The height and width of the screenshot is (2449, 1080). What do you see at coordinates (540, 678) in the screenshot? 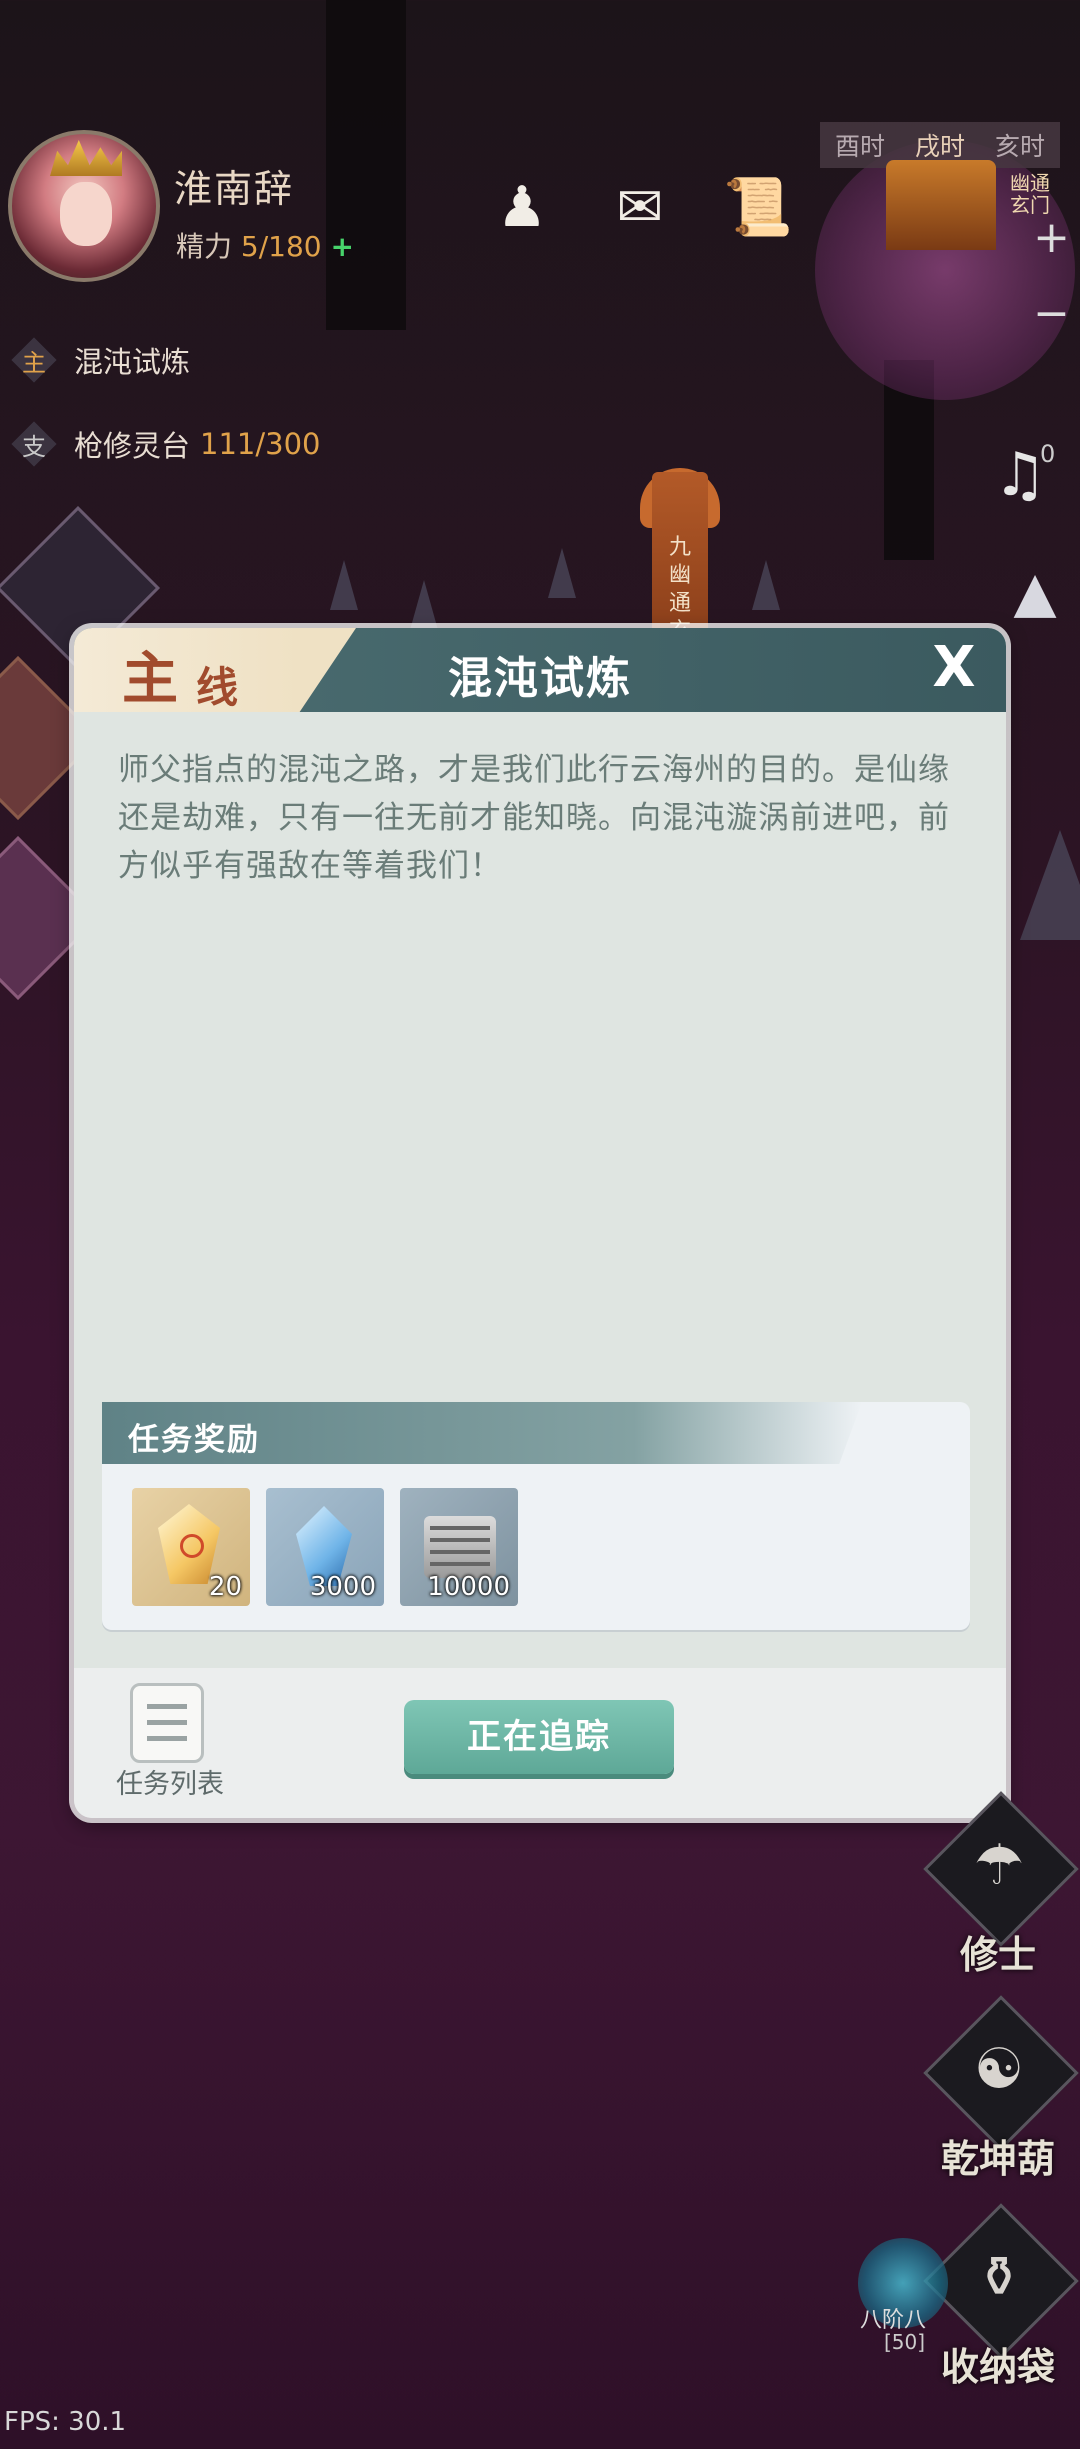
I see `dialog-title: 混沌试炼` at bounding box center [540, 678].